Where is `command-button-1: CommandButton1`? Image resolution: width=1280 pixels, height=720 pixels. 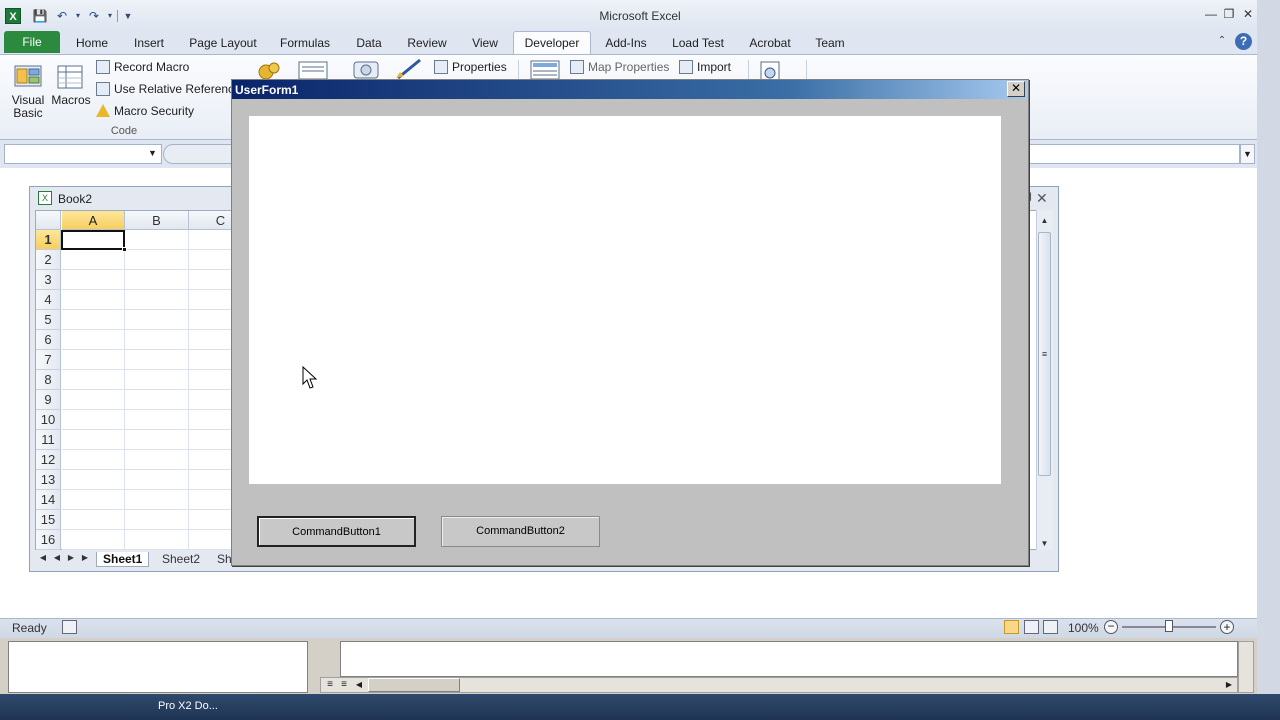
command-button-1: CommandButton1 is located at coordinates (336, 531).